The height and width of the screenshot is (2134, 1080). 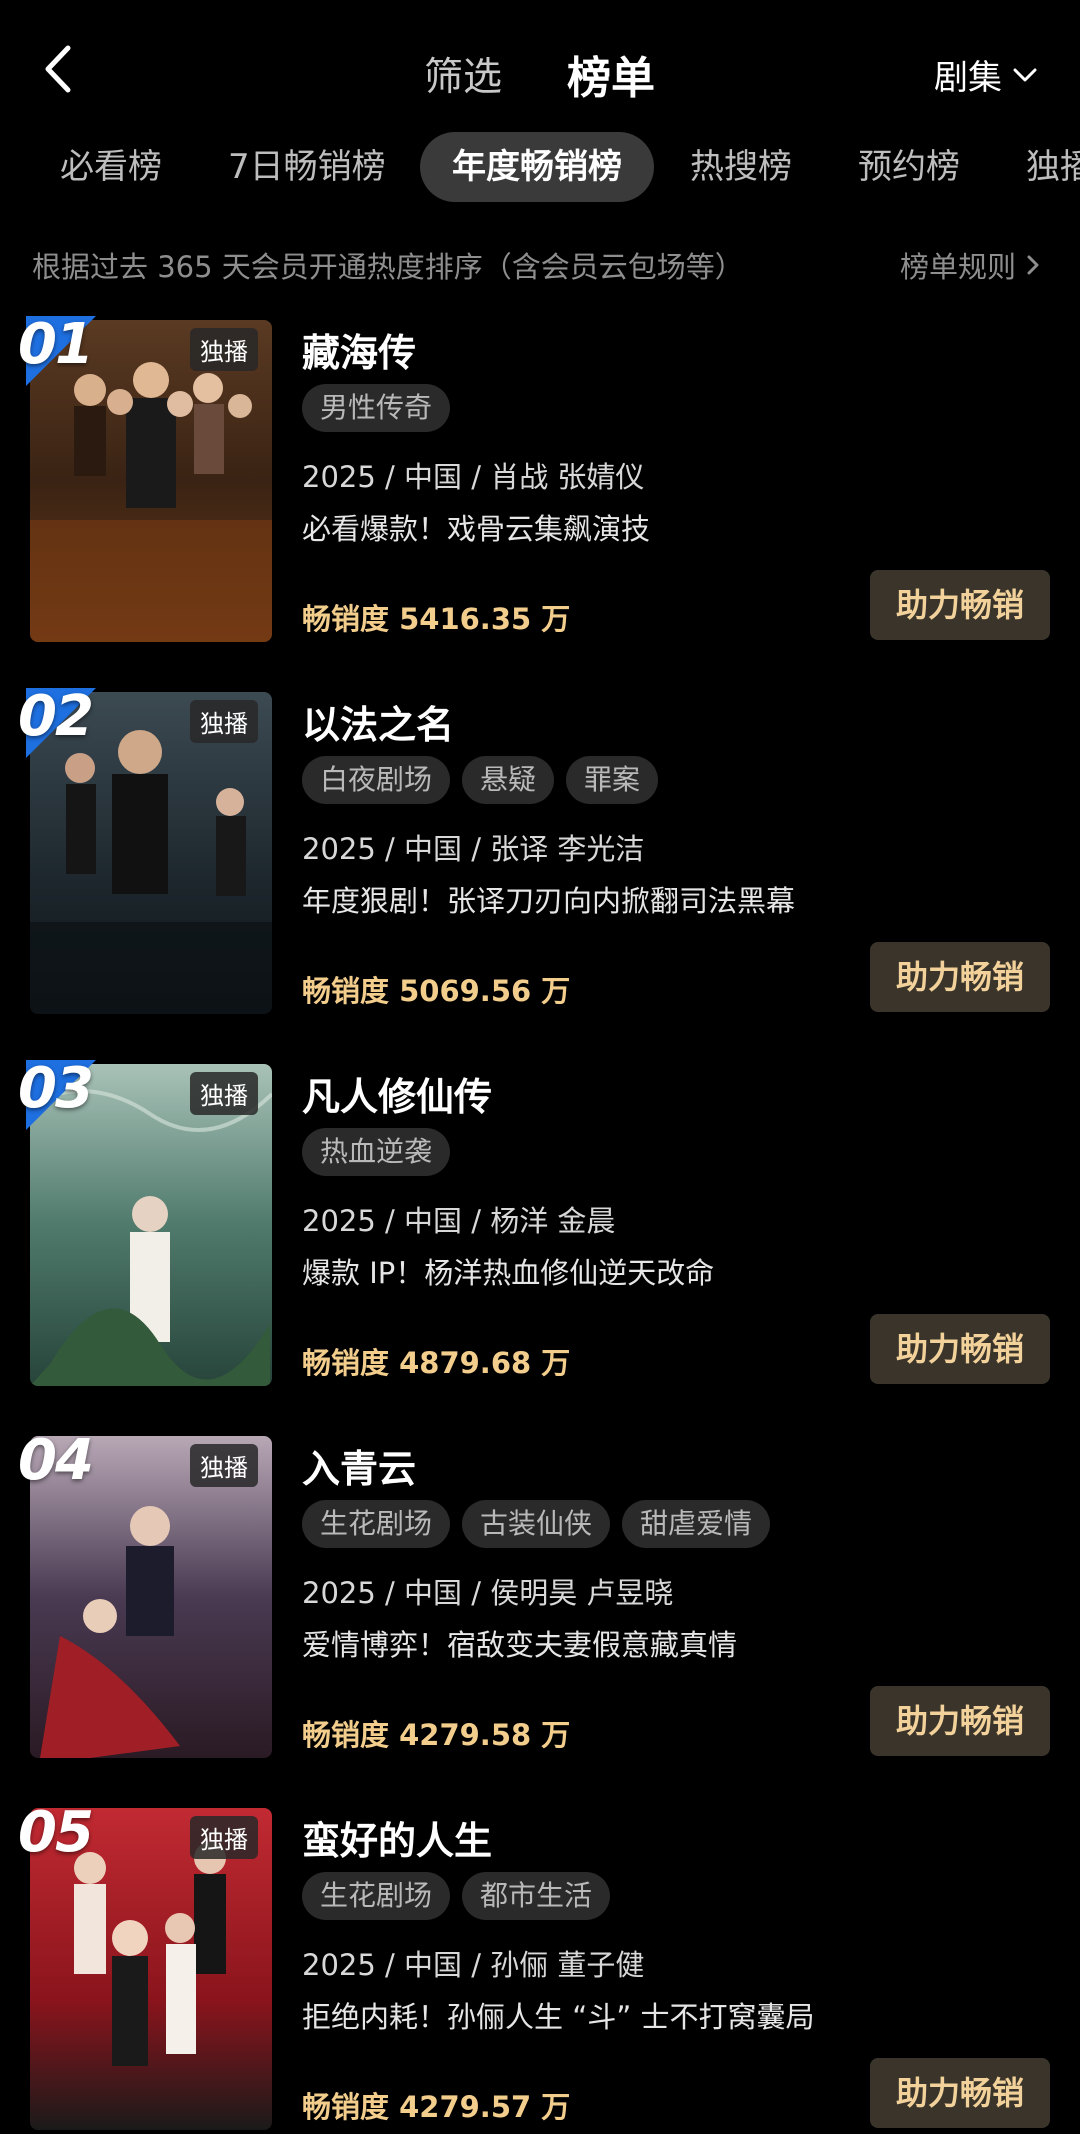 I want to click on genre-tag: 白夜剧场, so click(x=376, y=780).